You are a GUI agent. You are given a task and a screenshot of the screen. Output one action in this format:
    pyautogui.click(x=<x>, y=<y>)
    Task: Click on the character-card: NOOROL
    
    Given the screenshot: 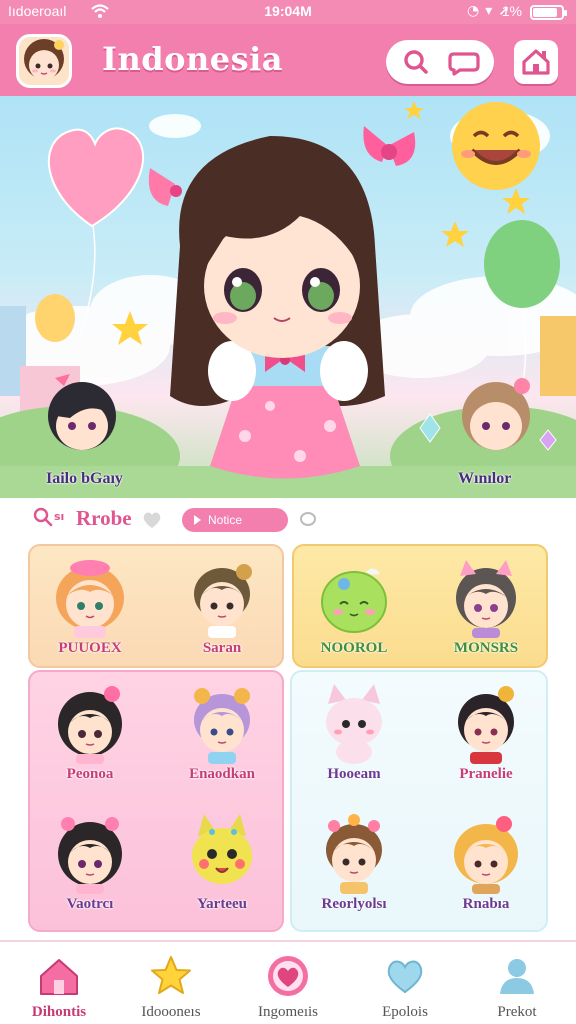 What is the action you would take?
    pyautogui.click(x=354, y=606)
    